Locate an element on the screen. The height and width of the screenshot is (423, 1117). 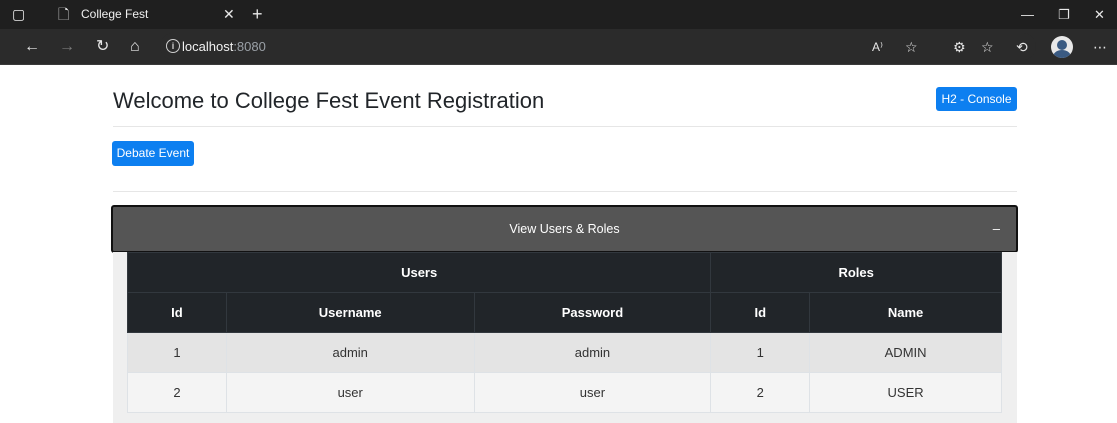
browser-tab-bar: ▢ 🗋 College Fest ✕ + — ❐ ✕ is located at coordinates (558, 14).